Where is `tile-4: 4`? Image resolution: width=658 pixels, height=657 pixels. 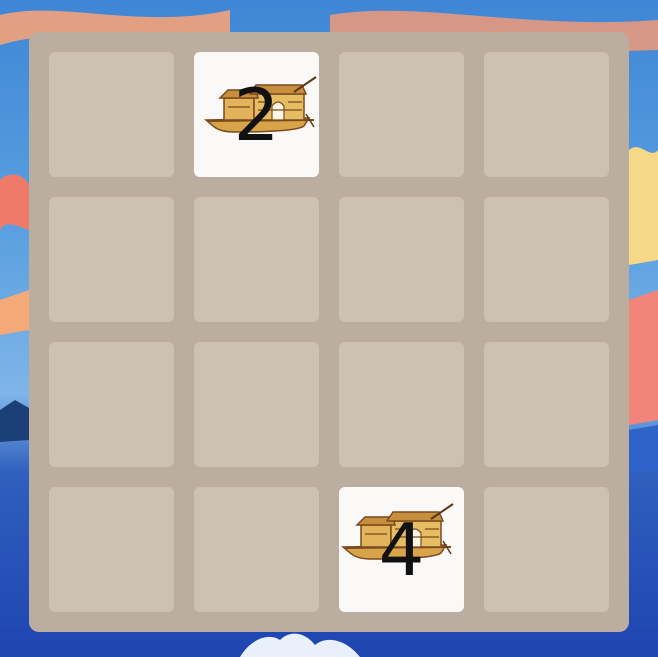
tile-4: 4 is located at coordinates (401, 549).